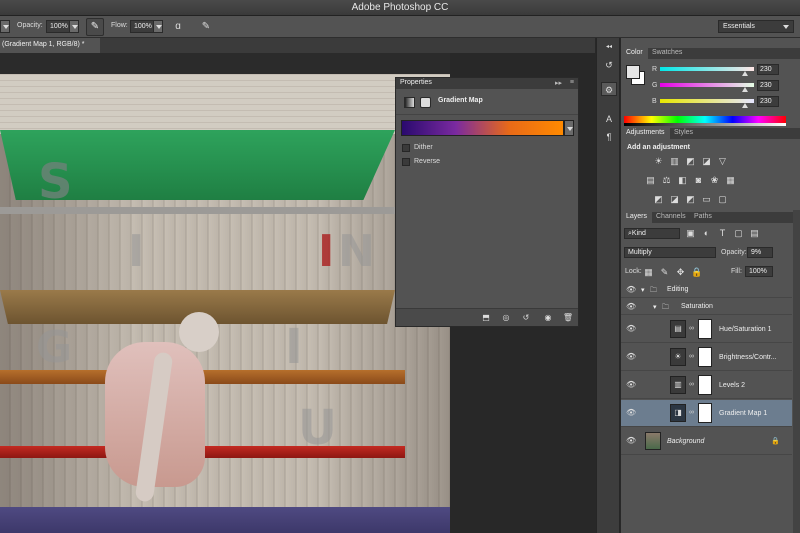 This screenshot has height=533, width=800. I want to click on brightness-contrast-icon: ☀, so click(658, 161).